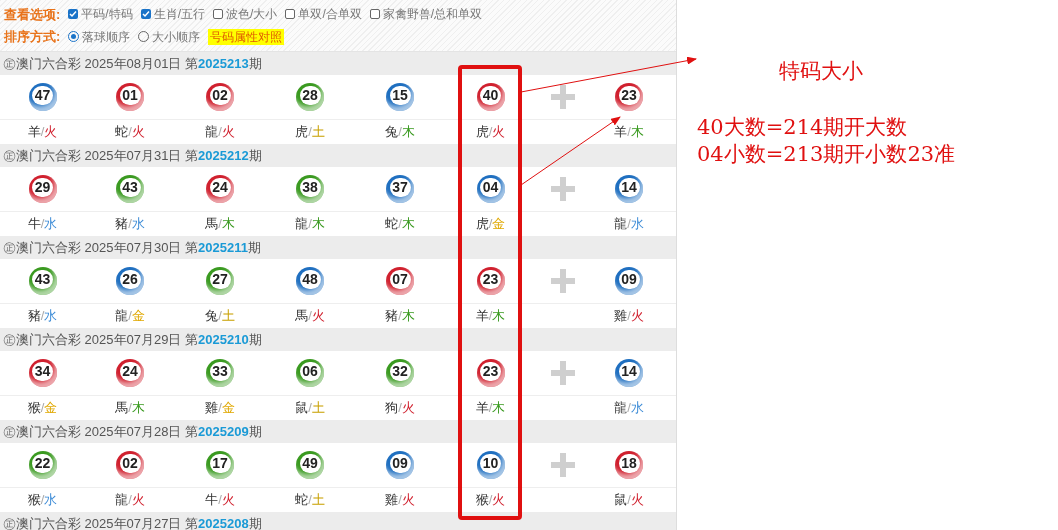  What do you see at coordinates (42, 500) in the screenshot?
I see `zodiac-element-label: 猴/水` at bounding box center [42, 500].